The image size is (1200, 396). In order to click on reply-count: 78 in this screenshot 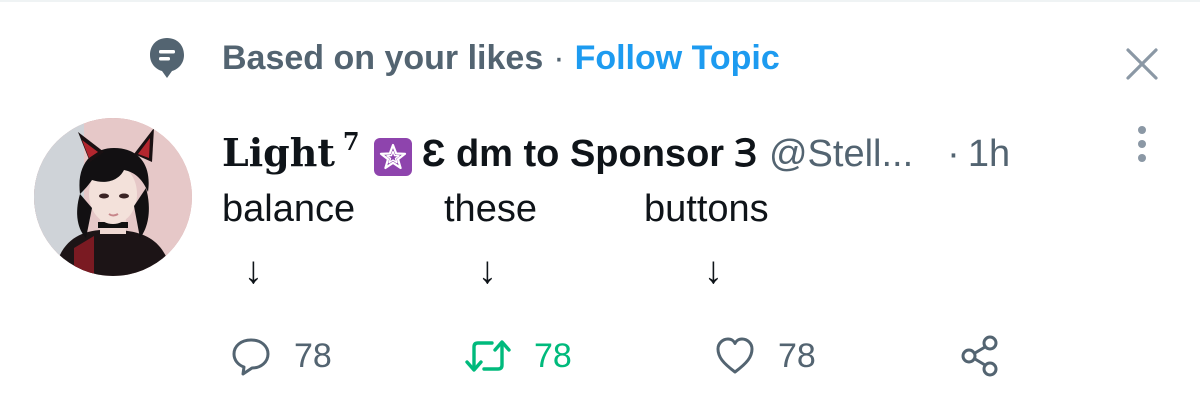, I will do `click(313, 355)`.